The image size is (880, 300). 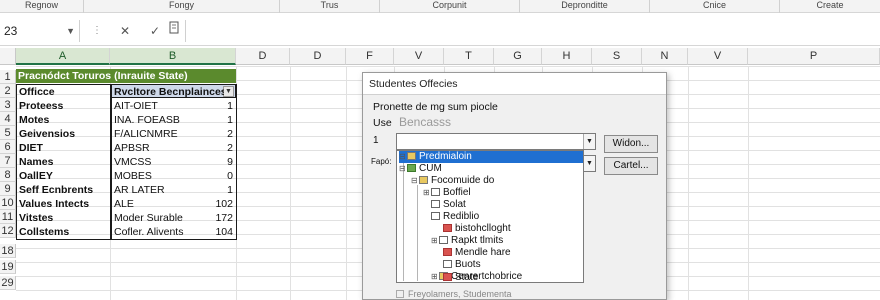 I want to click on row-header: 5, so click(x=8, y=133).